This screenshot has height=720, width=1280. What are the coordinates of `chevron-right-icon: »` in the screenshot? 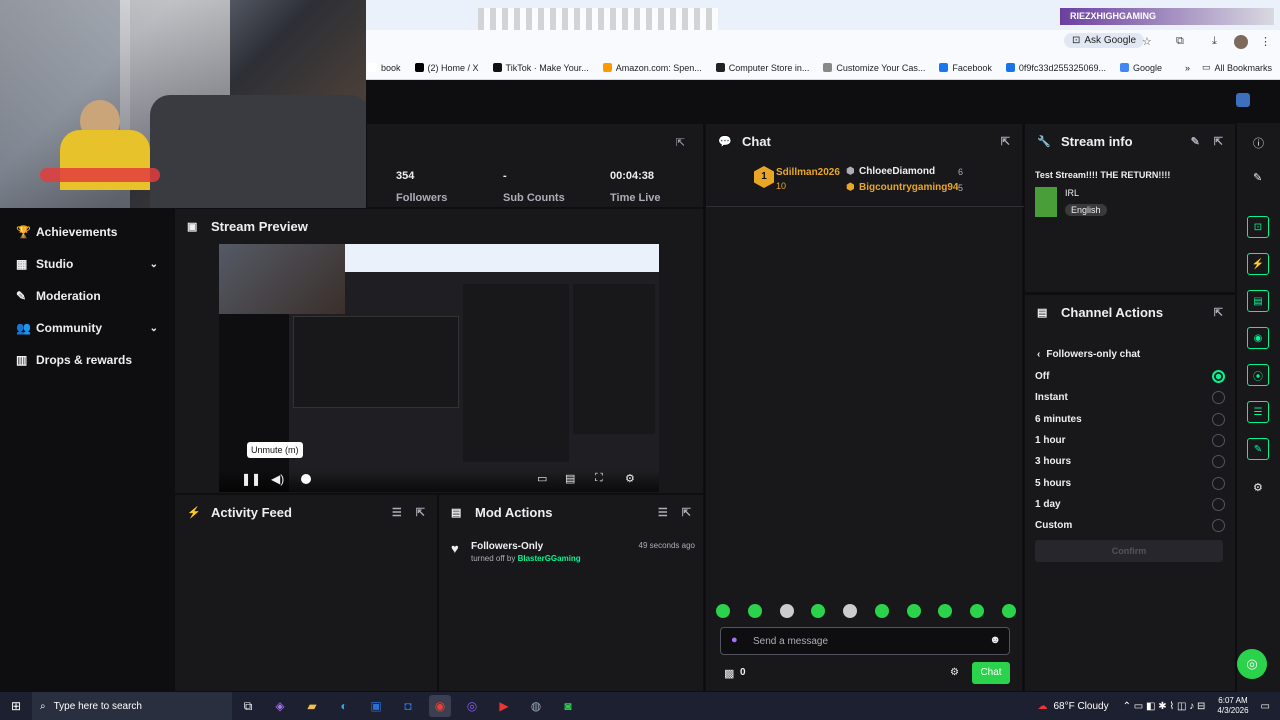 It's located at (1187, 68).